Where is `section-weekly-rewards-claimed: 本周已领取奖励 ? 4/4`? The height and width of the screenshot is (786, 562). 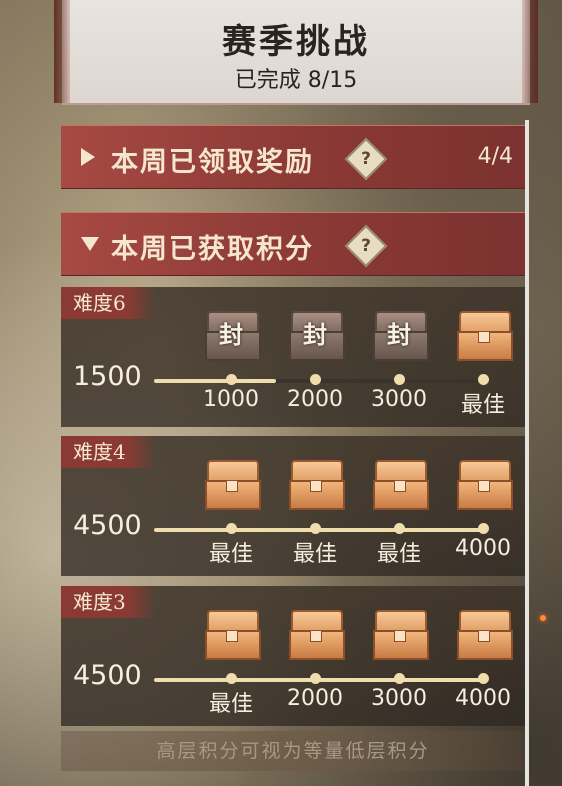
section-weekly-rewards-claimed: 本周已领取奖励 ? 4/4 is located at coordinates (293, 157).